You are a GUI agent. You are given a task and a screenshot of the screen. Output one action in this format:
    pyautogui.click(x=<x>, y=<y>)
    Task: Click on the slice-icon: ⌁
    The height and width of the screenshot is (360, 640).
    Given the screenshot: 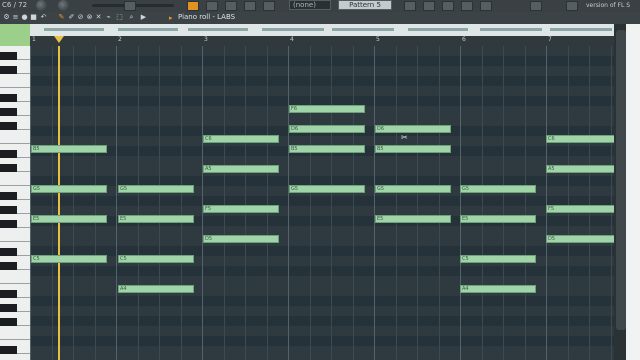 What is the action you would take?
    pyautogui.click(x=108, y=17)
    